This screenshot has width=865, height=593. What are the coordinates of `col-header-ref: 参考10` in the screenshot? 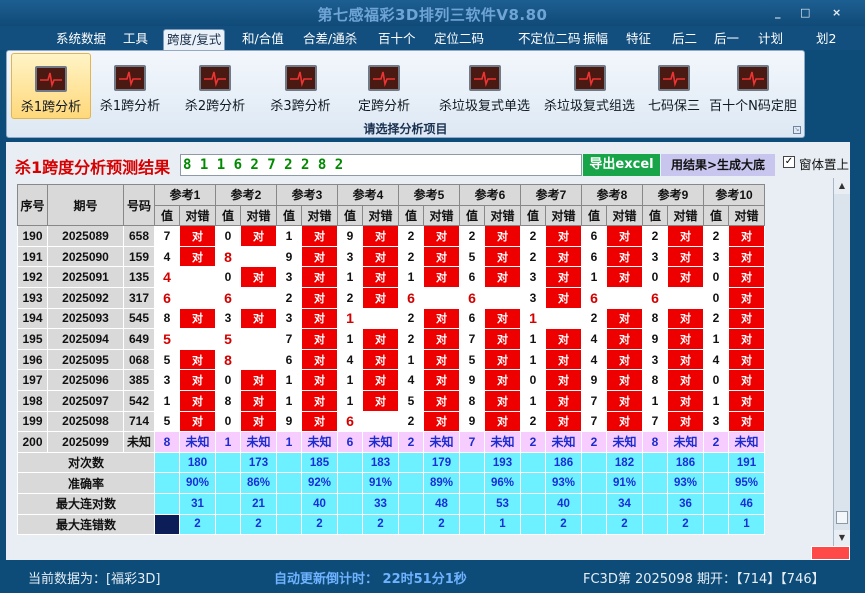 It's located at (734, 195).